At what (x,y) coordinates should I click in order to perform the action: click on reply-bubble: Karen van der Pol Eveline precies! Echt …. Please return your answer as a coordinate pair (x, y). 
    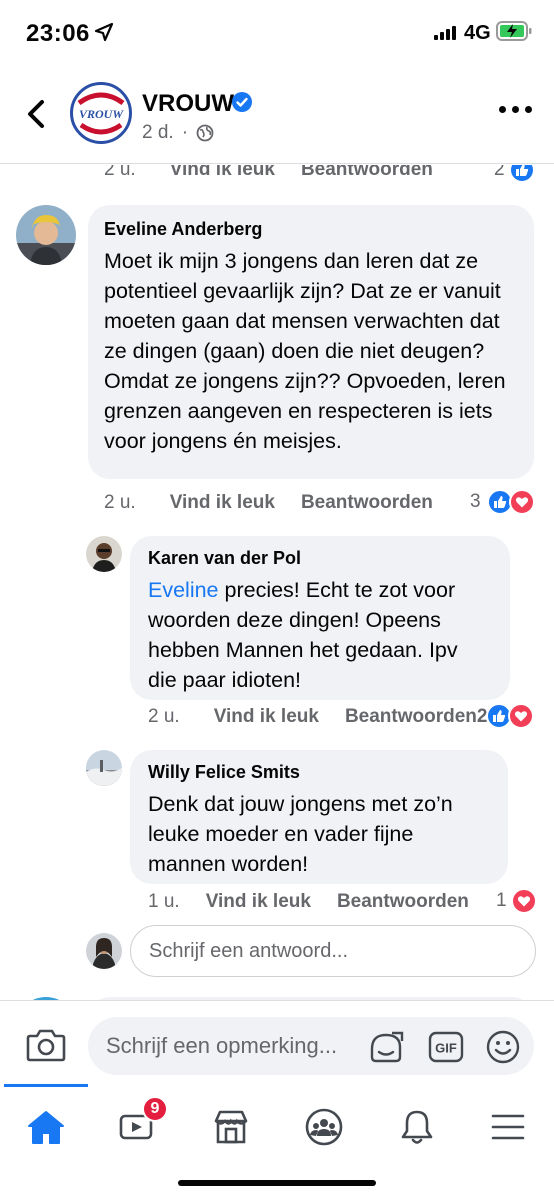
    Looking at the image, I should click on (320, 618).